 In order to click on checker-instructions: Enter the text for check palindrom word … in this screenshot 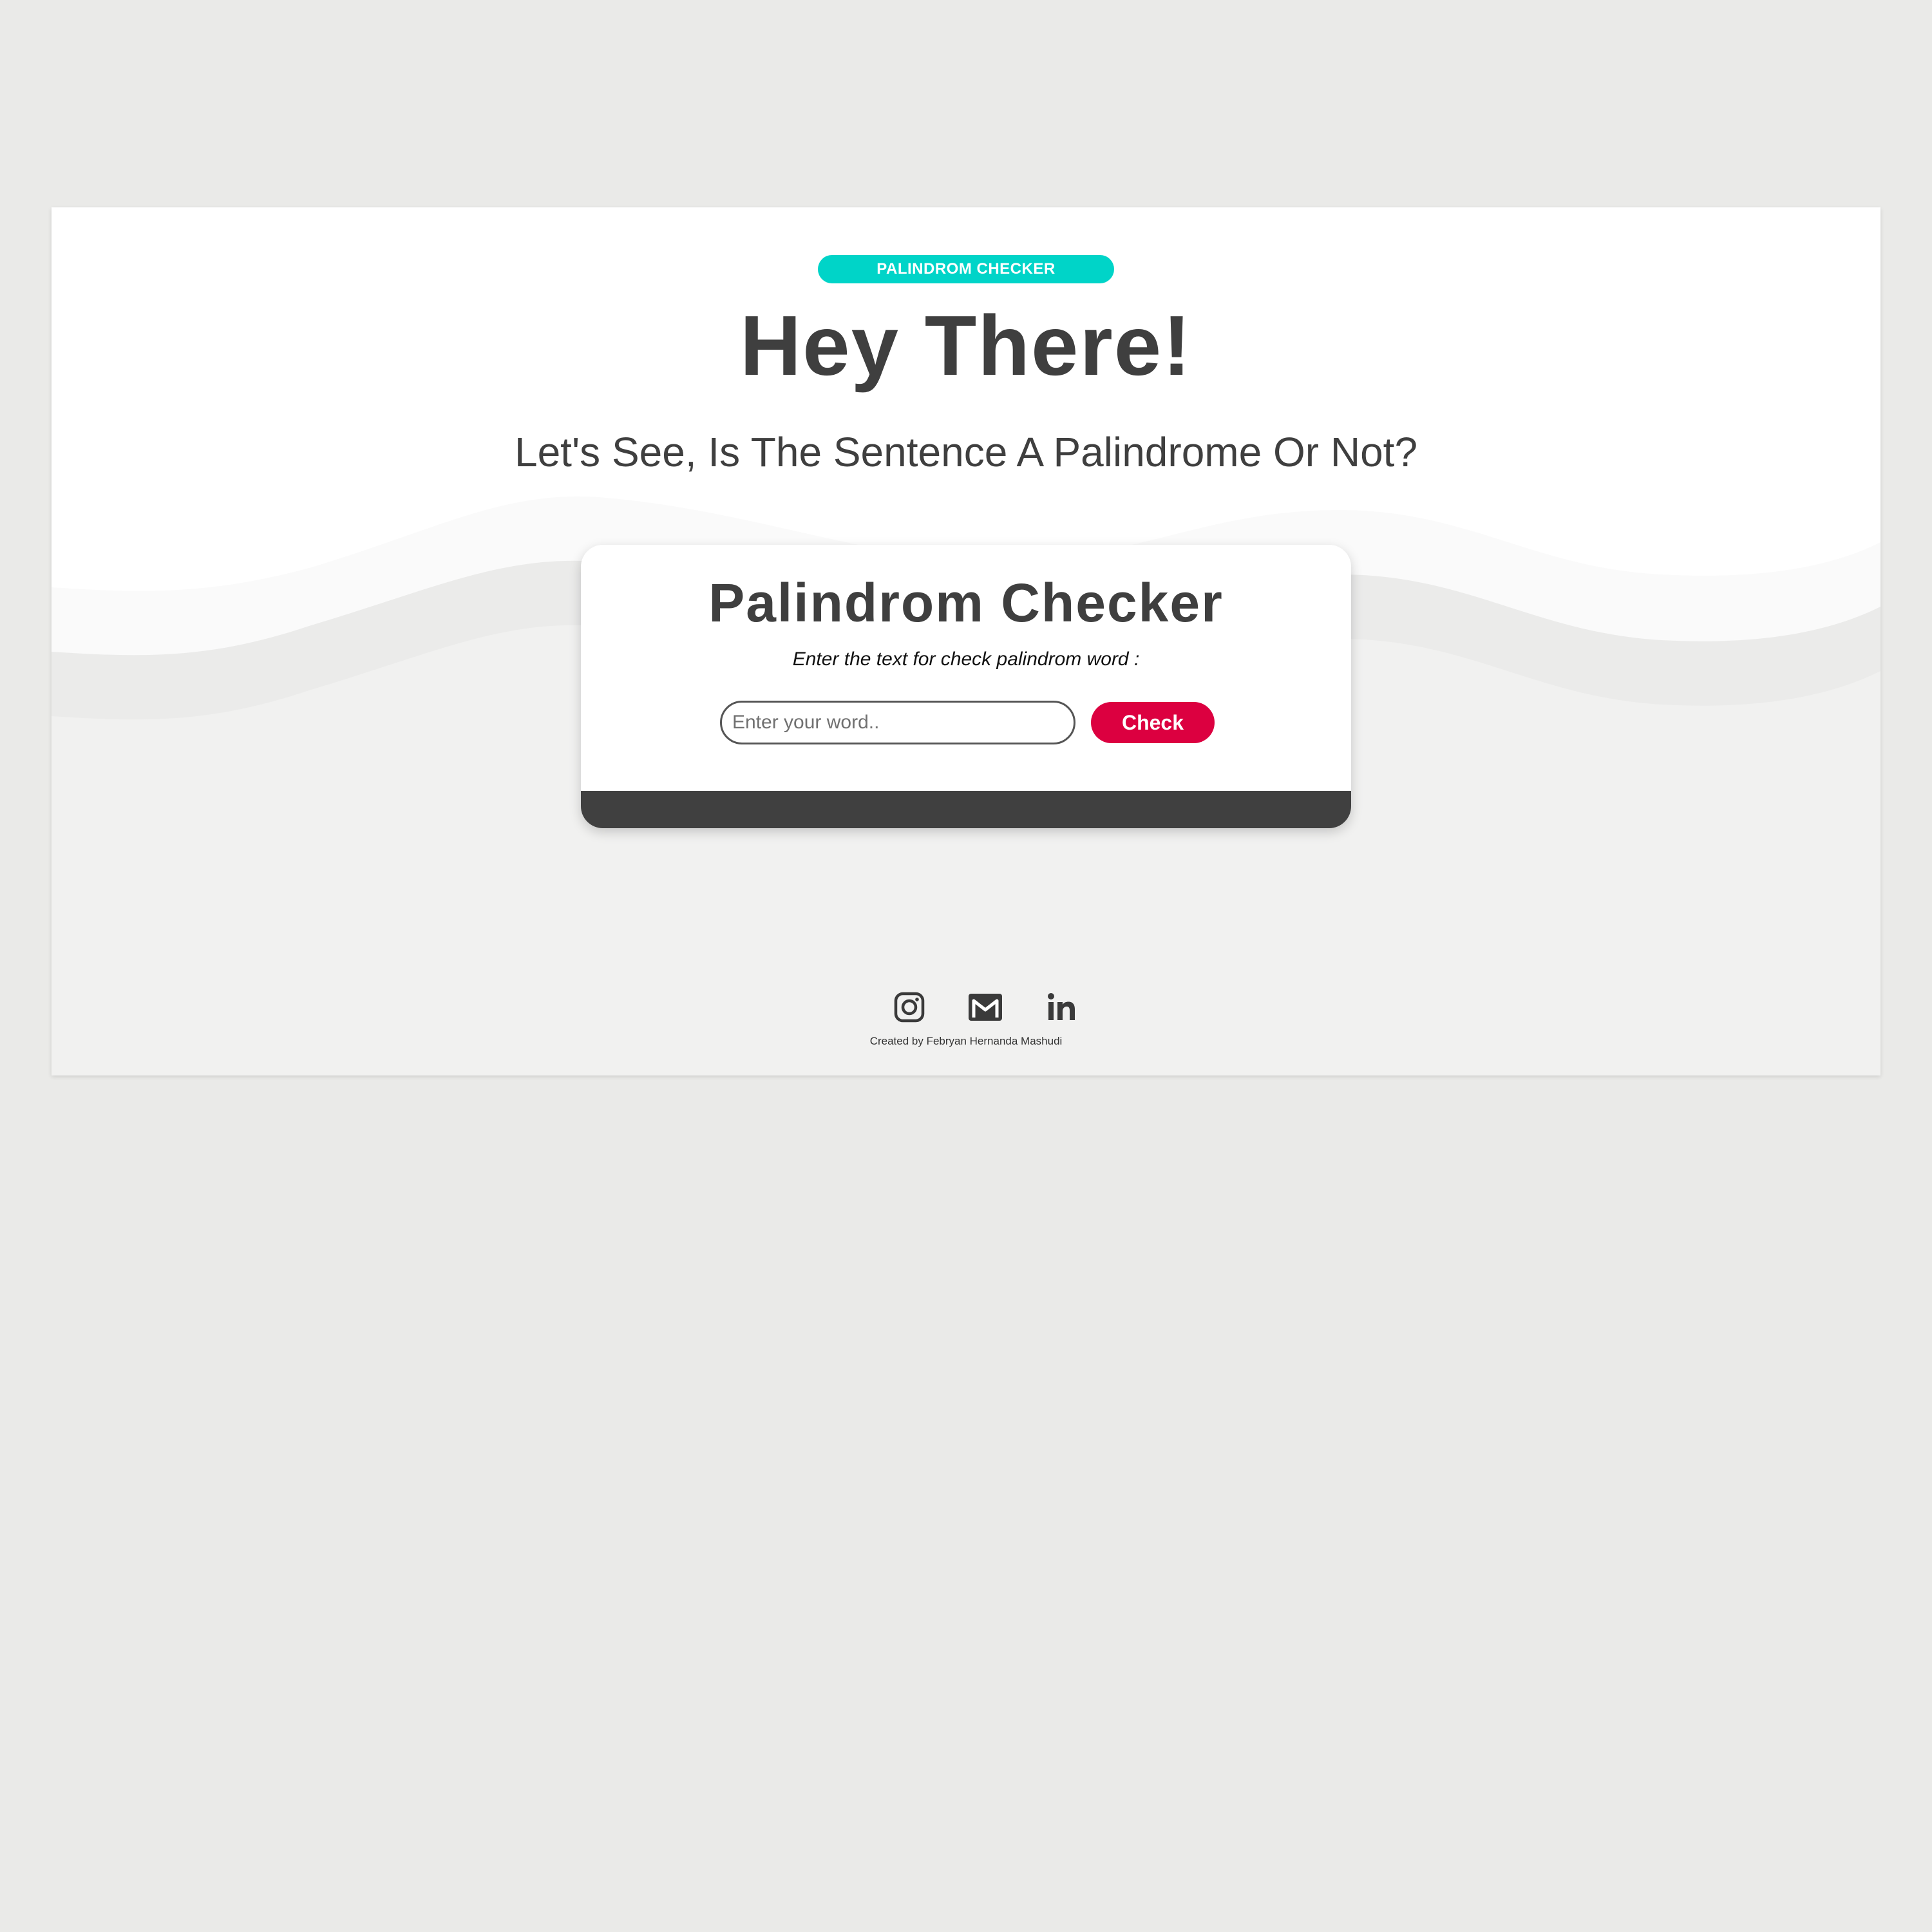, I will do `click(966, 659)`.